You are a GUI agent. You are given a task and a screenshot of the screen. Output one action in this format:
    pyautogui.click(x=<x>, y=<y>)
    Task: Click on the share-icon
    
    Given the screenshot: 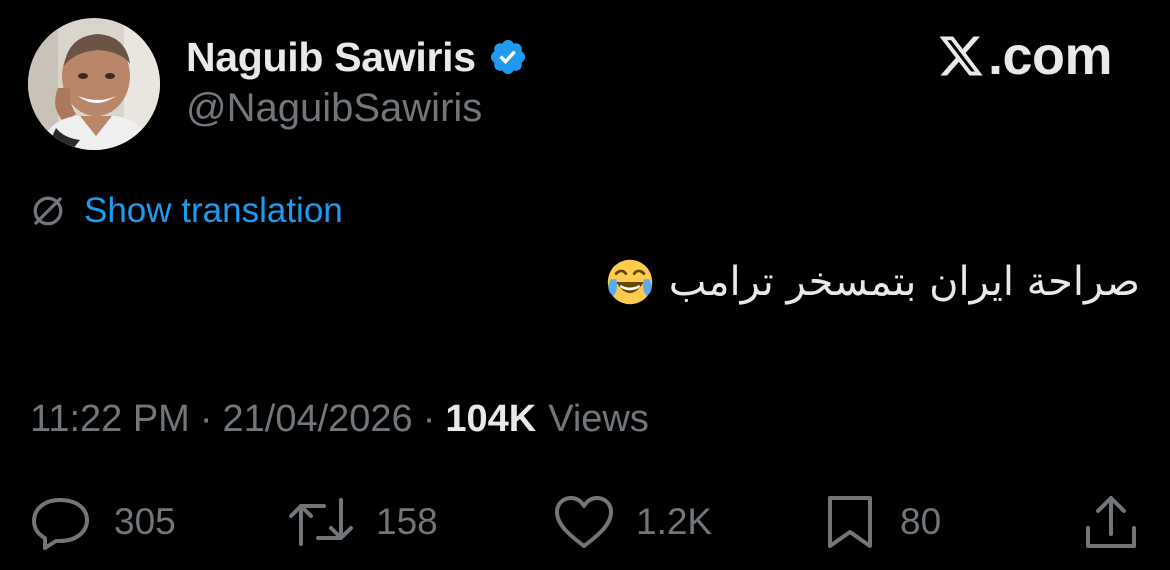 What is the action you would take?
    pyautogui.click(x=1111, y=522)
    